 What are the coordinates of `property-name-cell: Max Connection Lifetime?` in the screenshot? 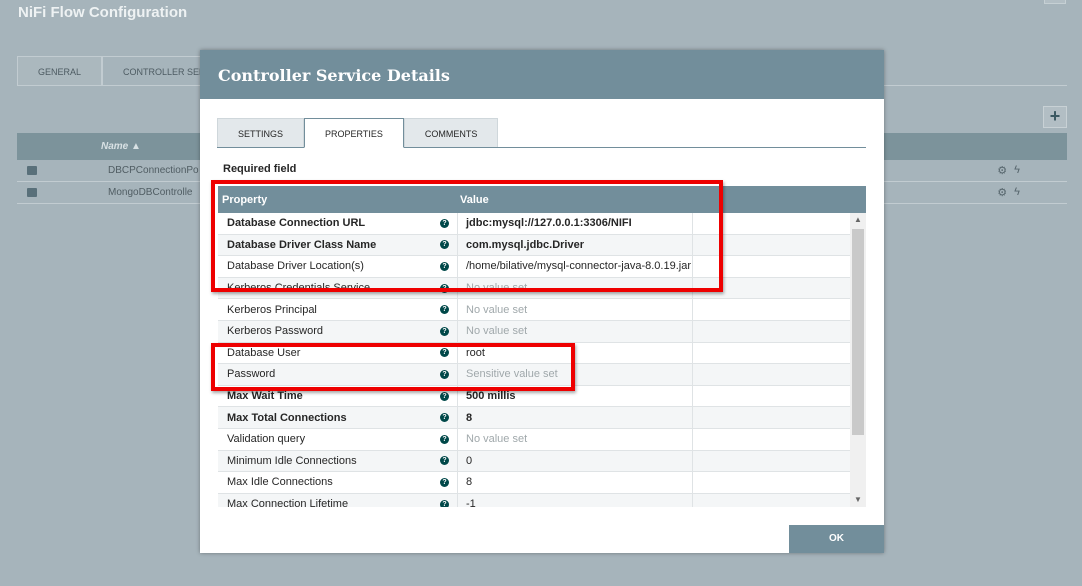 It's located at (338, 500).